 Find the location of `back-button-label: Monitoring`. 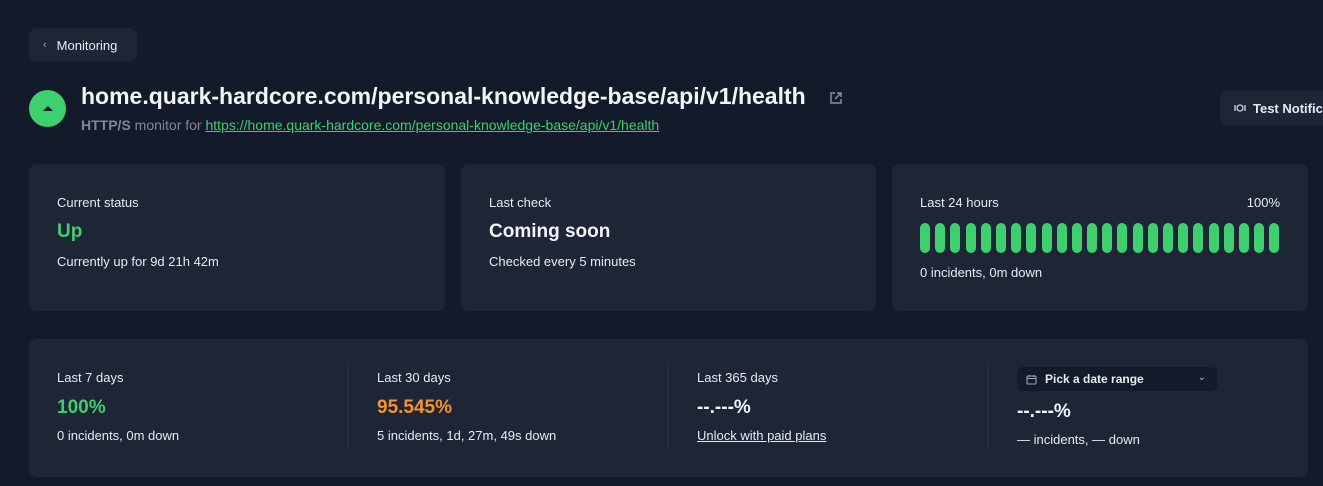

back-button-label: Monitoring is located at coordinates (87, 45).